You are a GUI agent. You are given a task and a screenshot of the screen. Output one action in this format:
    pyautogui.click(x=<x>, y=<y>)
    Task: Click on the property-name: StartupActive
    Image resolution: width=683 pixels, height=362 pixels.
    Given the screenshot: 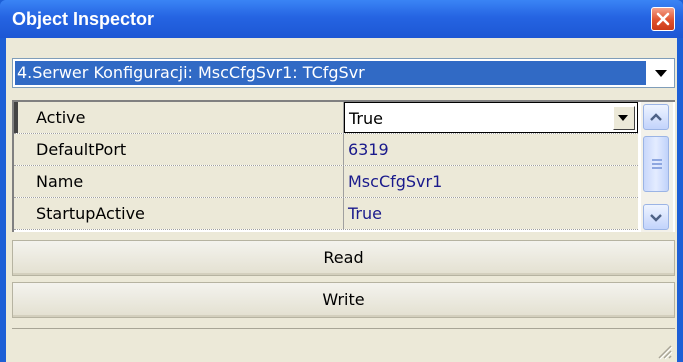 What is the action you would take?
    pyautogui.click(x=179, y=213)
    